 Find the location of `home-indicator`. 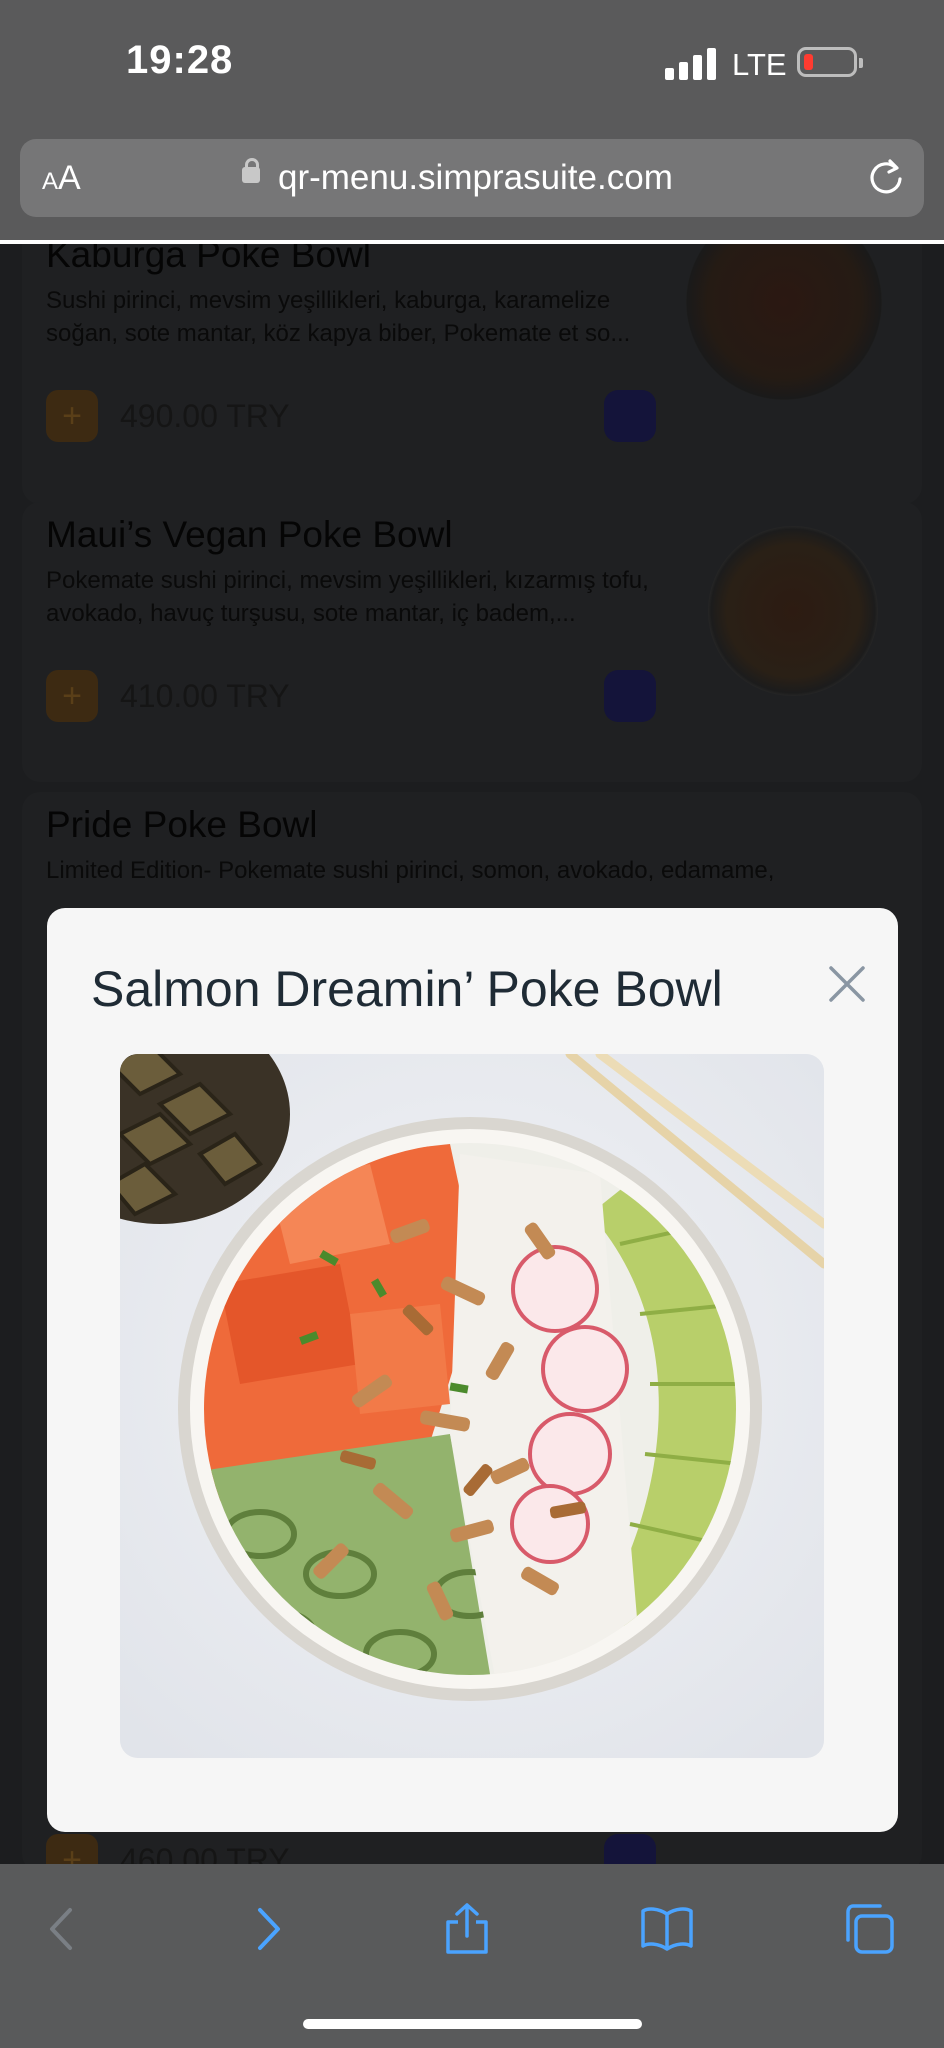

home-indicator is located at coordinates (472, 2024).